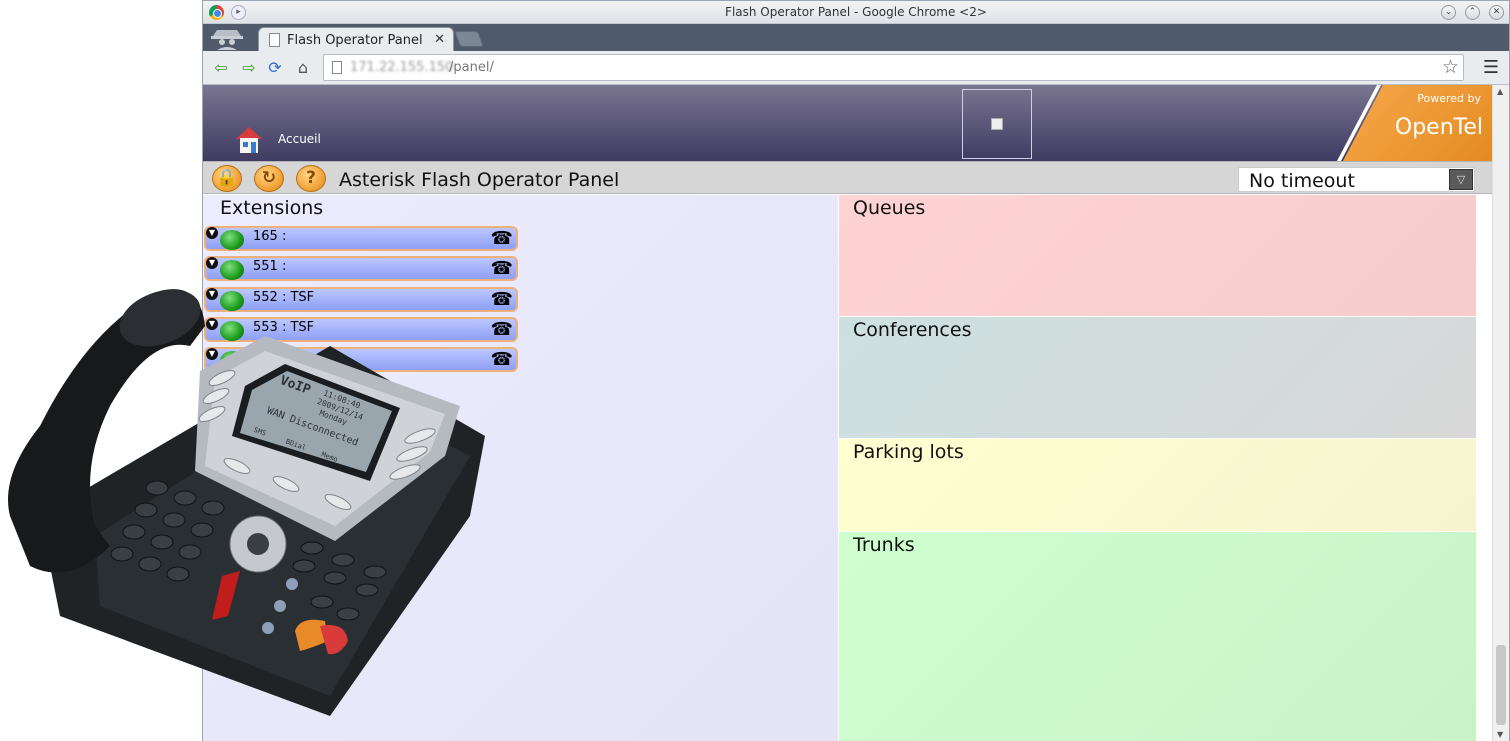 The image size is (1510, 741). I want to click on page-scrollbar: ▲ ▼, so click(1500, 413).